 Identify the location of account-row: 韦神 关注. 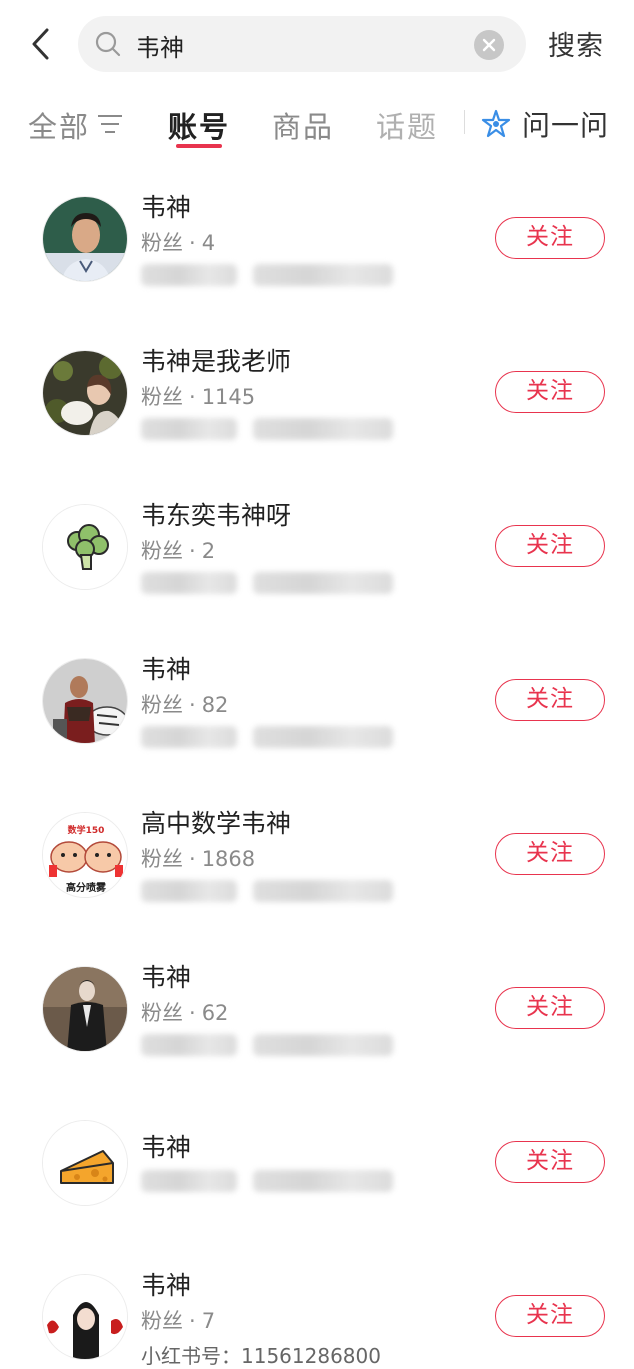
(317, 1179).